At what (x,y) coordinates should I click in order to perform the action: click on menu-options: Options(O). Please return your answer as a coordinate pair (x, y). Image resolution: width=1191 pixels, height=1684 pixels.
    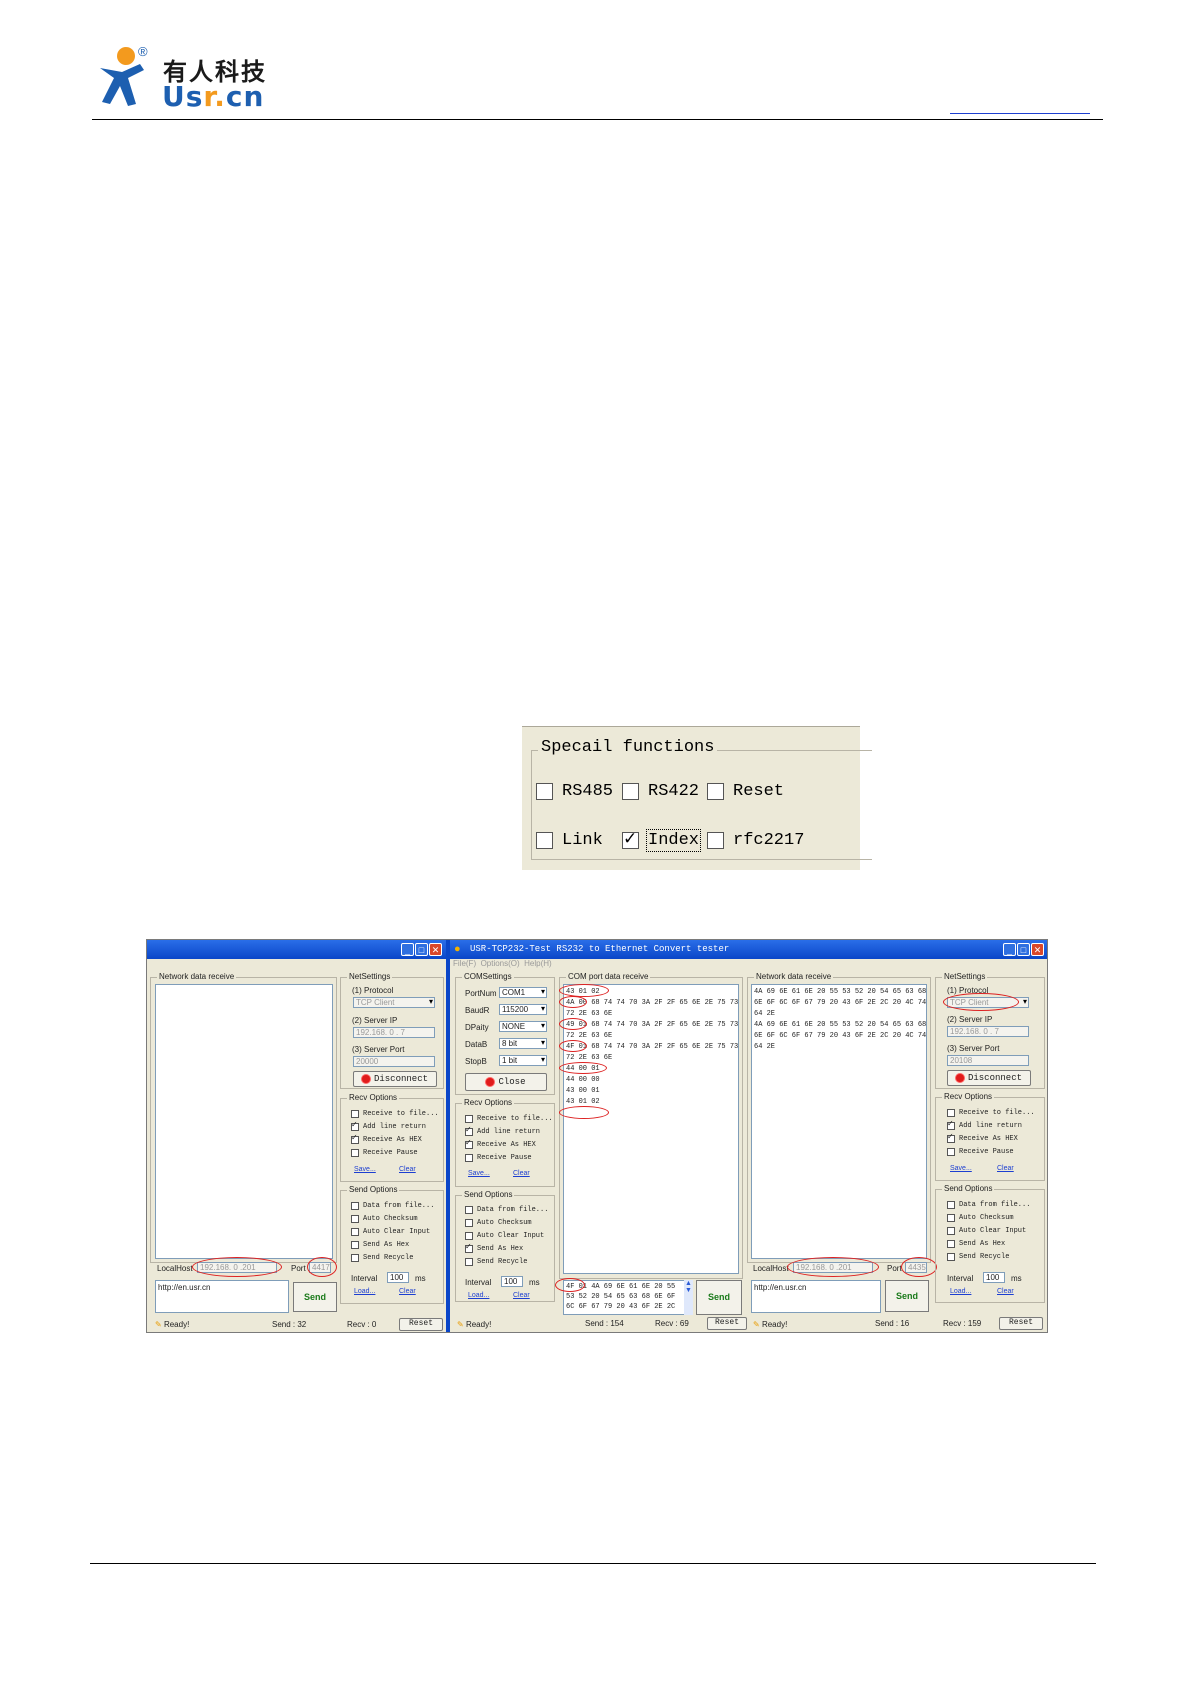
    Looking at the image, I should click on (500, 963).